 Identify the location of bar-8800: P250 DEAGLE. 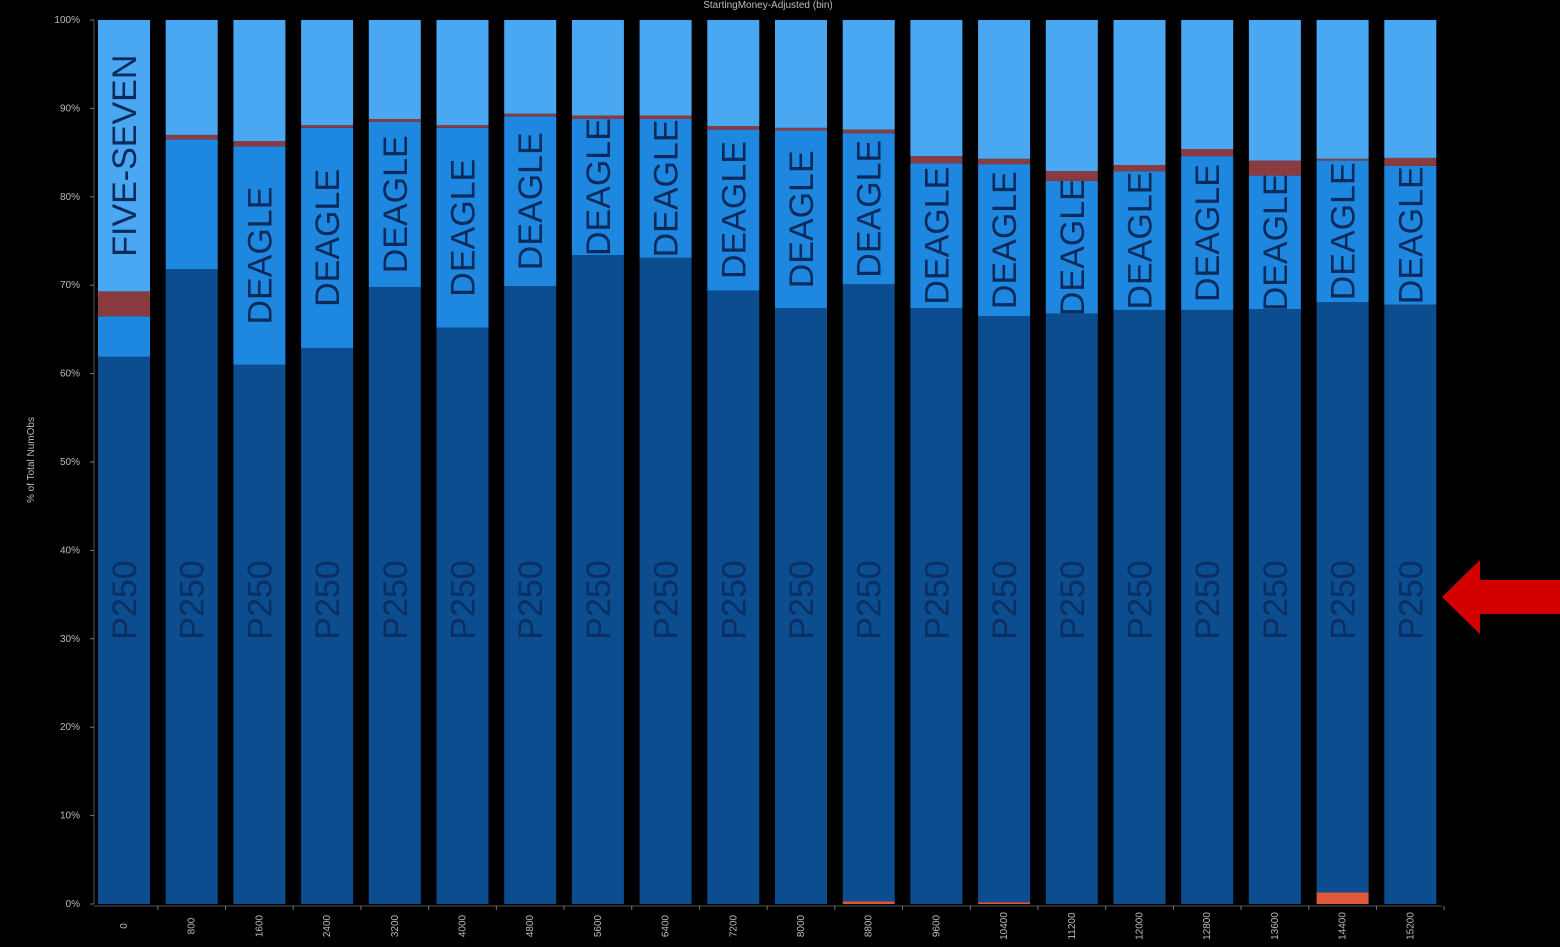
(868, 462).